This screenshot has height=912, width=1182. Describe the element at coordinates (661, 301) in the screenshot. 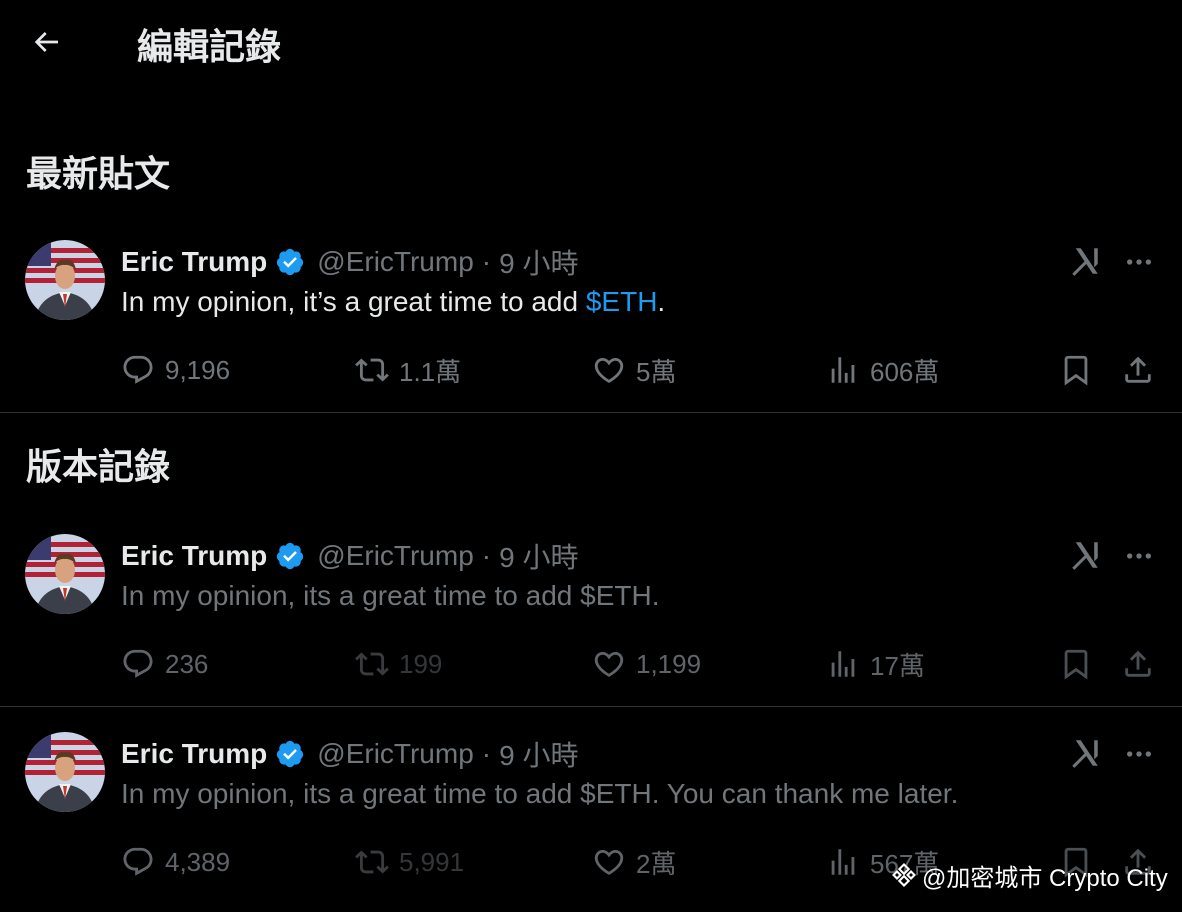

I see `post-text-after: .` at that location.